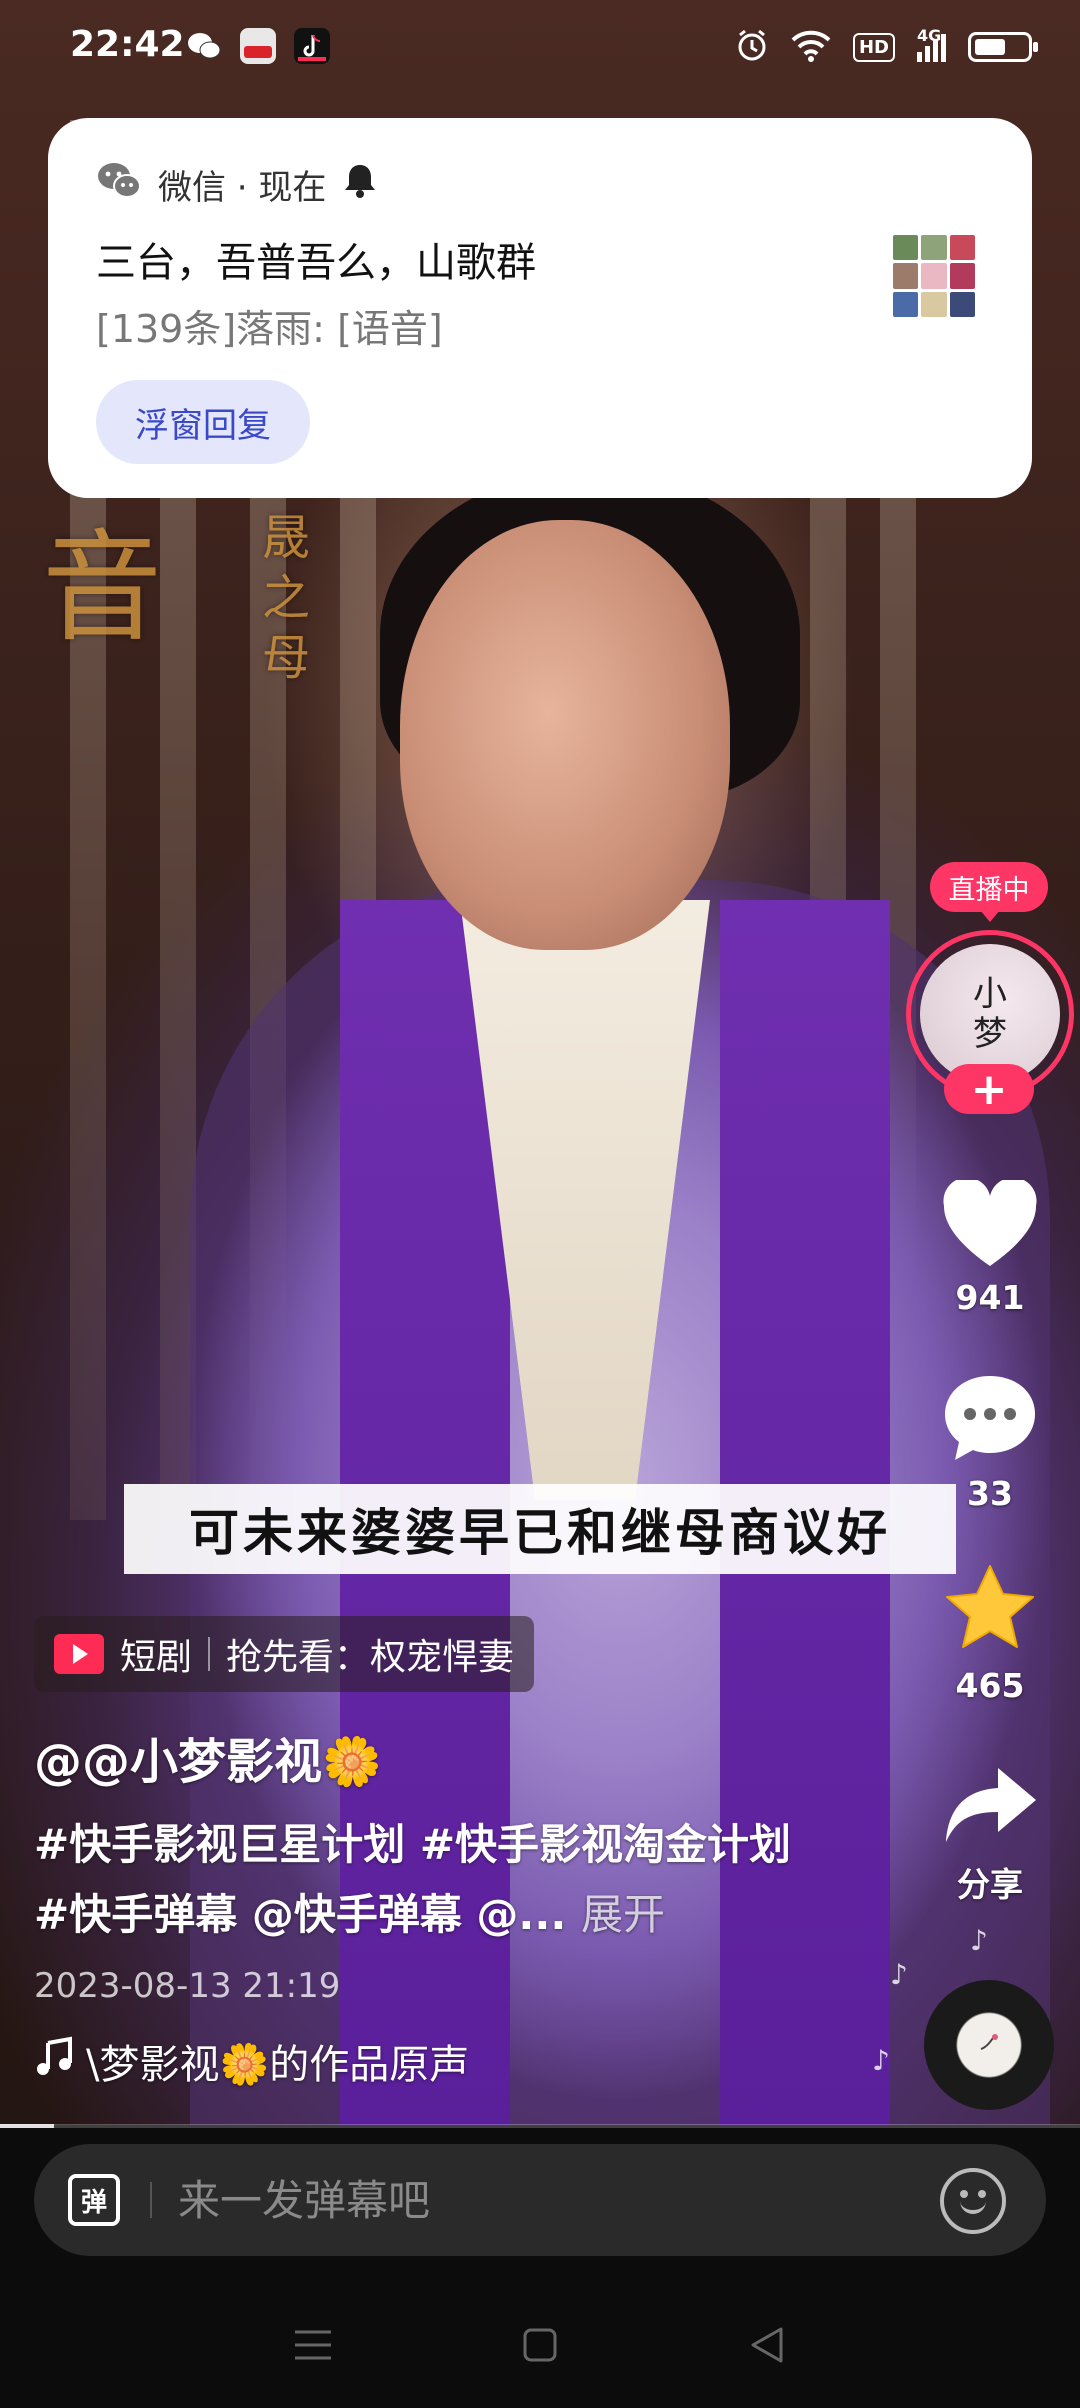 The width and height of the screenshot is (1080, 2408). I want to click on music-title: \梦影视🌼的作品原声, so click(278, 2065).